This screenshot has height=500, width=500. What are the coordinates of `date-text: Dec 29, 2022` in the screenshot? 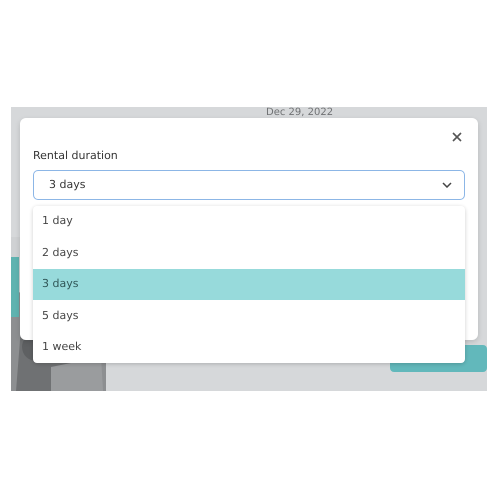 It's located at (300, 112).